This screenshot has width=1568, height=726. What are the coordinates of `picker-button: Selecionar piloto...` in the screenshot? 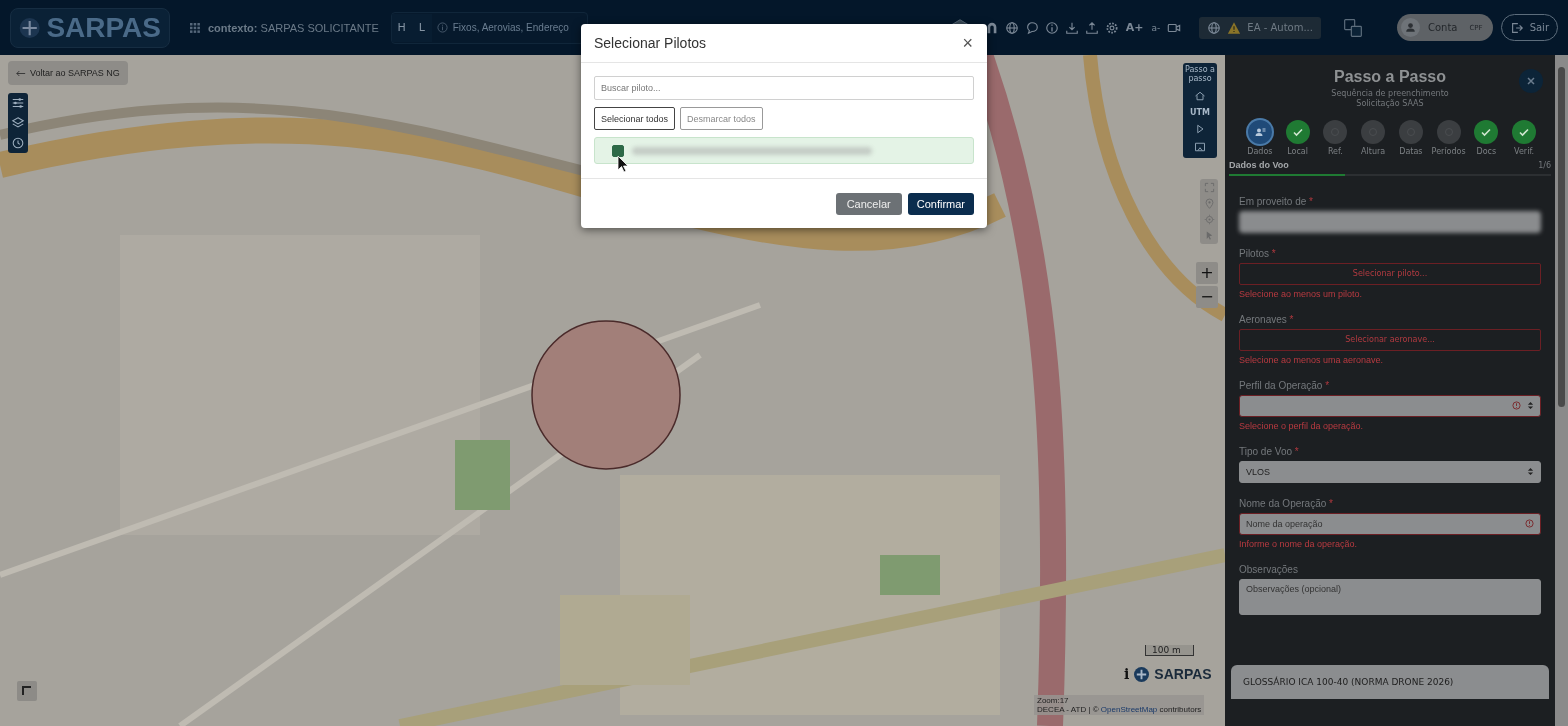 It's located at (1390, 273).